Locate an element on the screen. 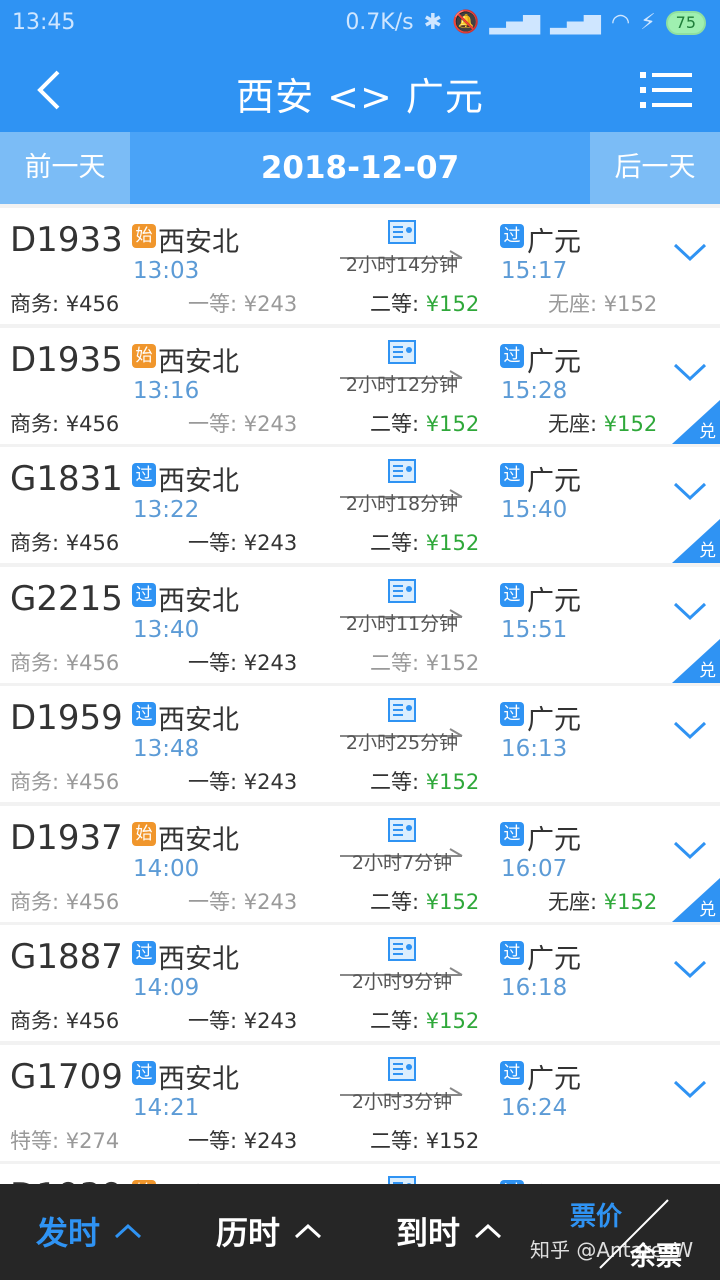  train-row: D1939始西安北过广元 is located at coordinates (360, 1174).